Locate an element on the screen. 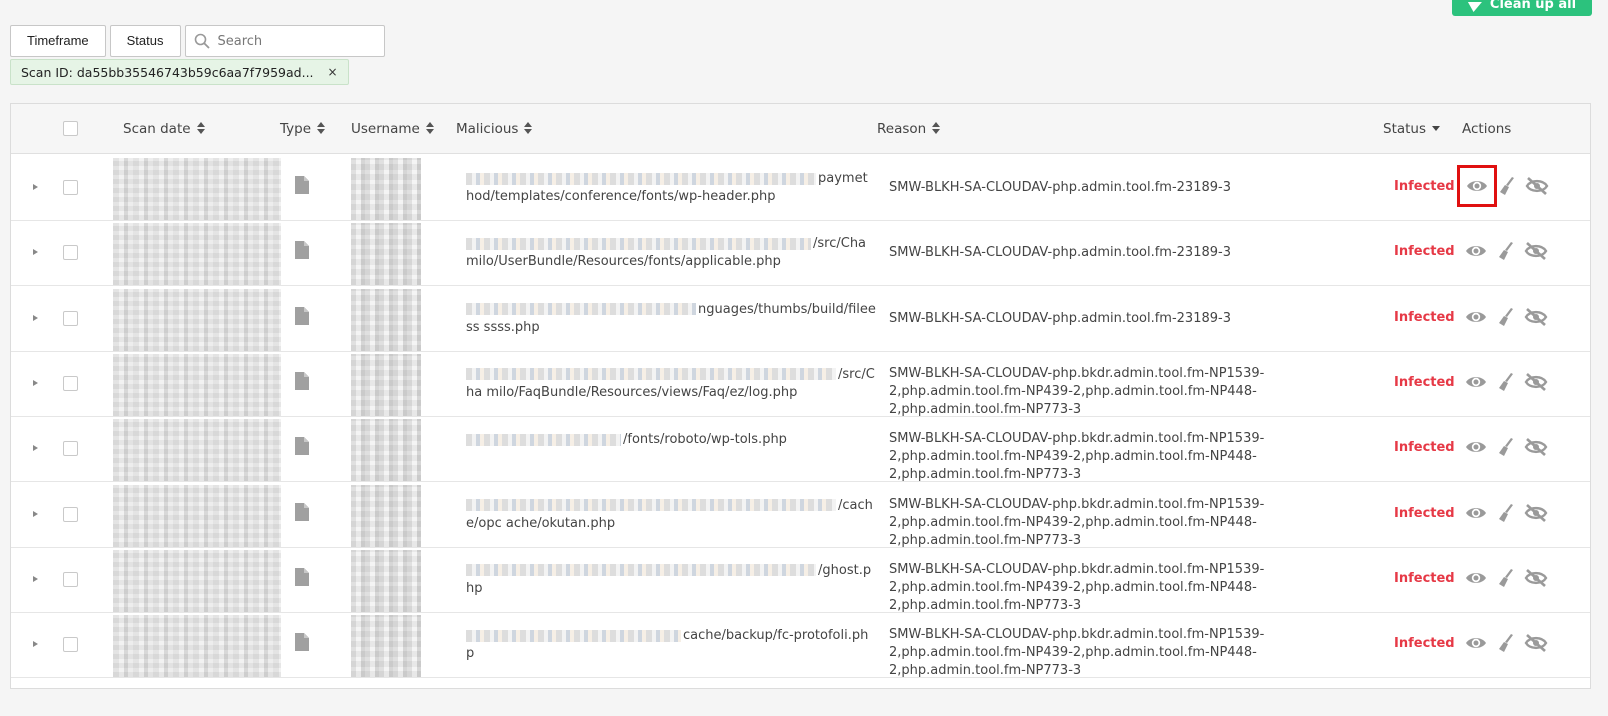 The width and height of the screenshot is (1608, 716). scan-date-redacted is located at coordinates (197, 646).